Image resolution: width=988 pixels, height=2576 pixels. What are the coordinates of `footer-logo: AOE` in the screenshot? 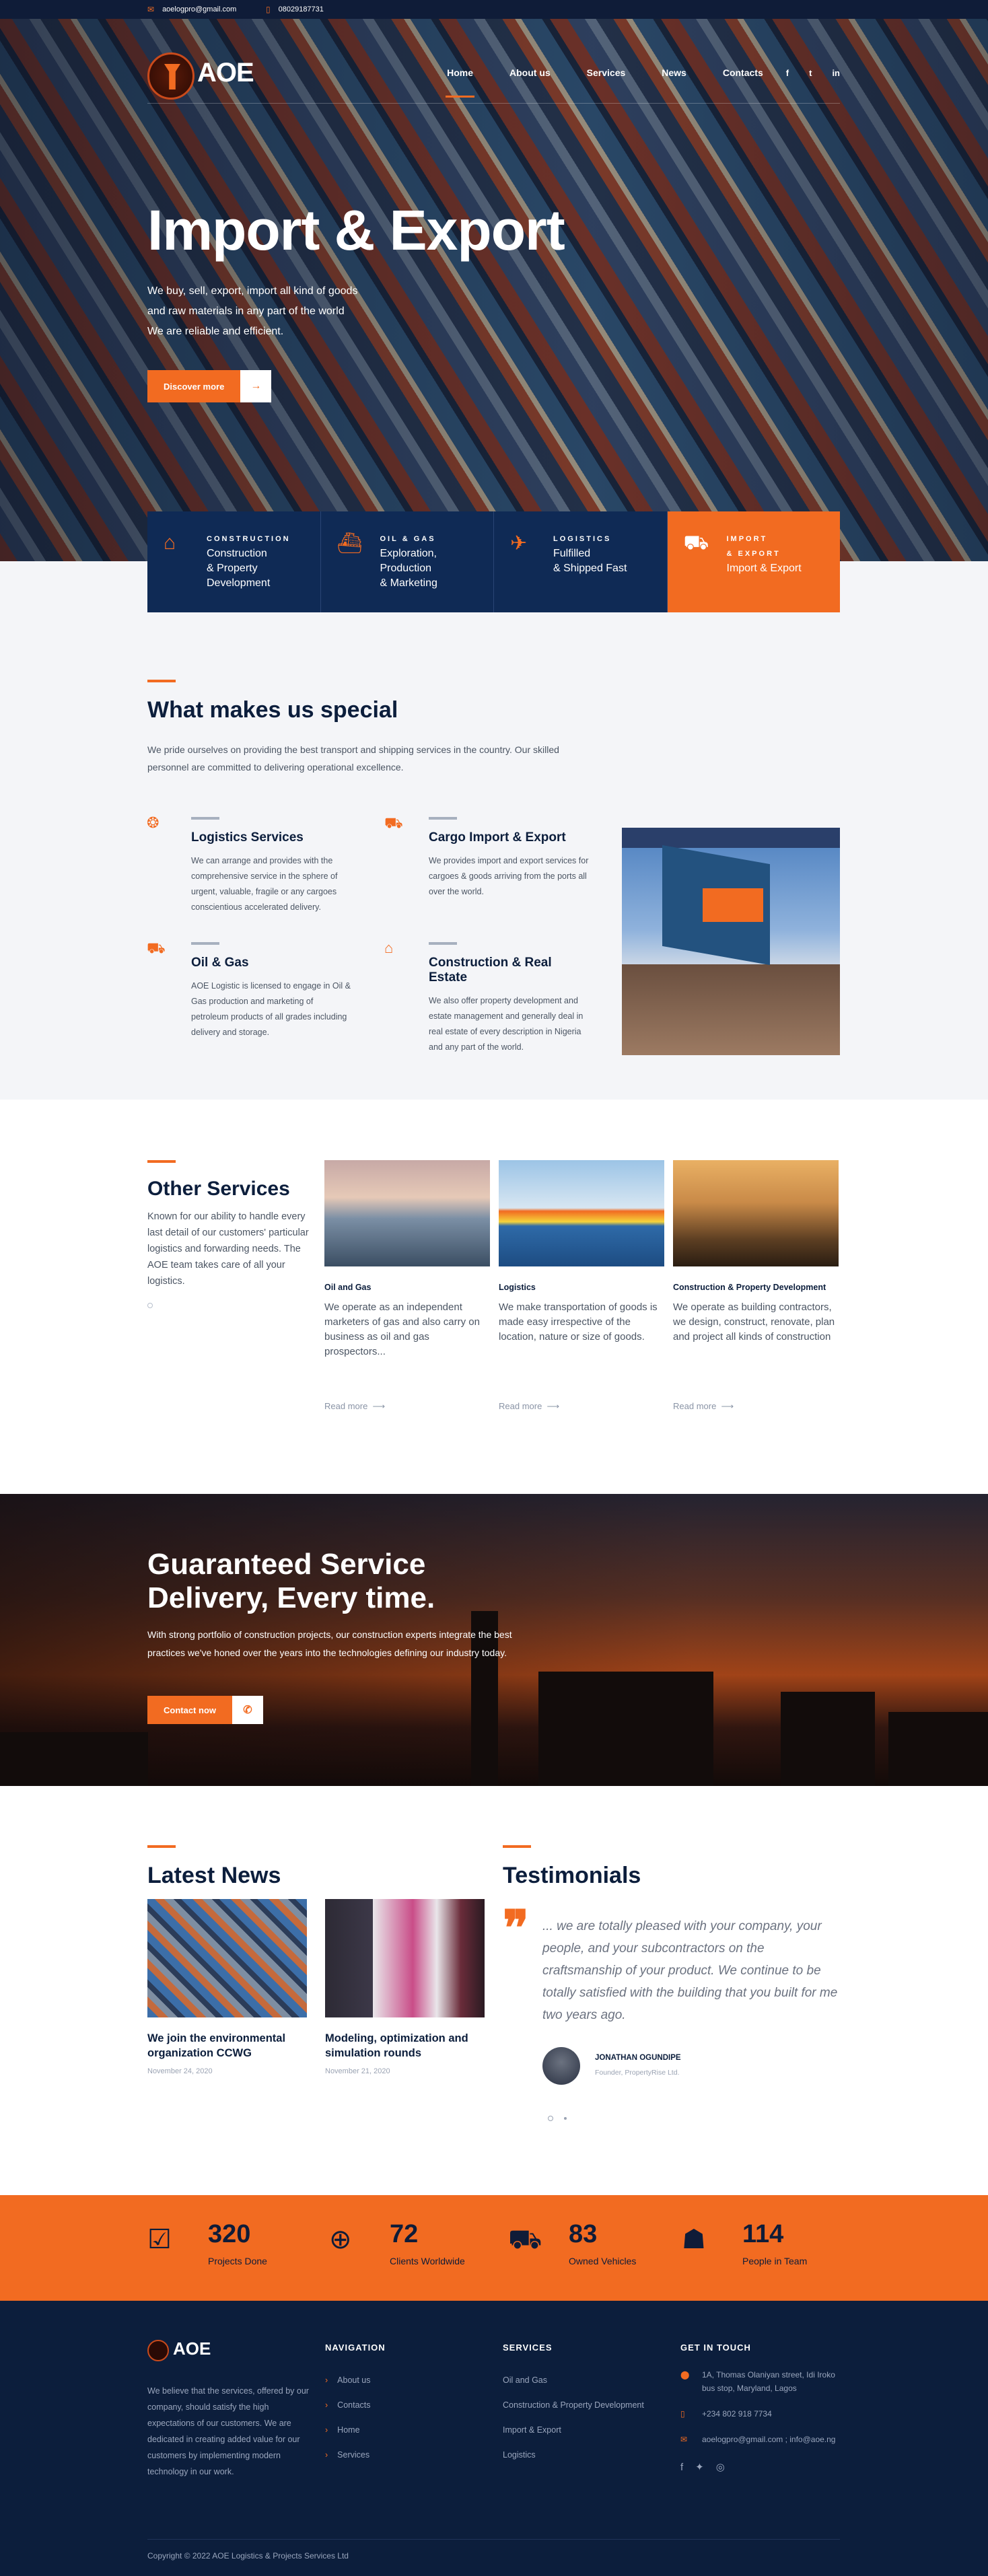 It's located at (184, 2353).